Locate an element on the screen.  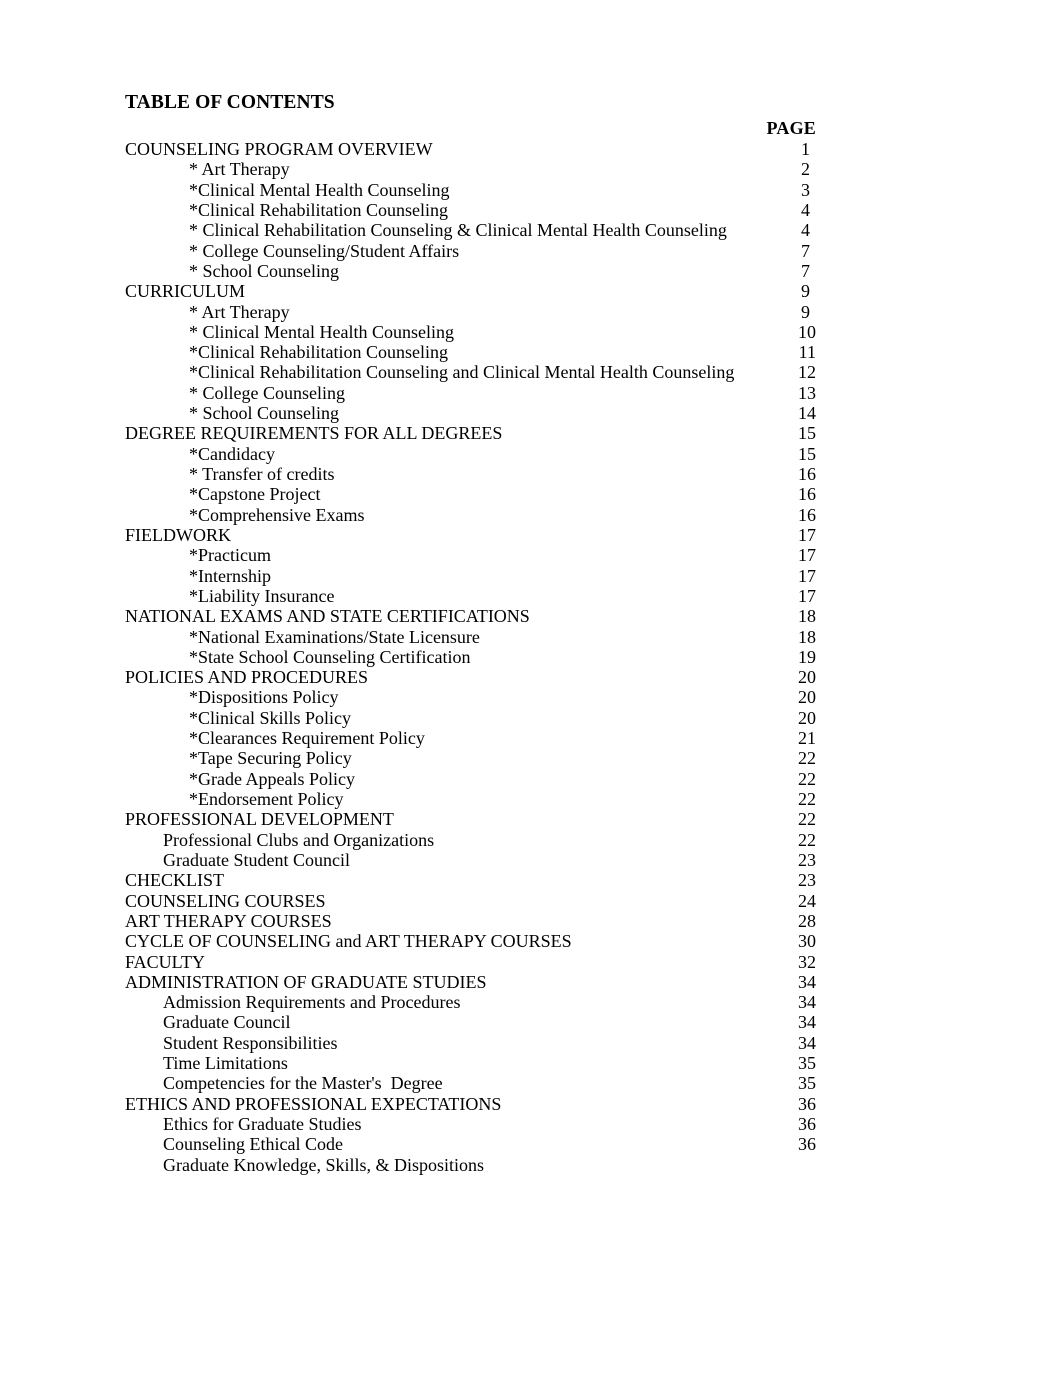
toc-entry: Competencies for the Master's Degree 35 is located at coordinates (531, 1083).